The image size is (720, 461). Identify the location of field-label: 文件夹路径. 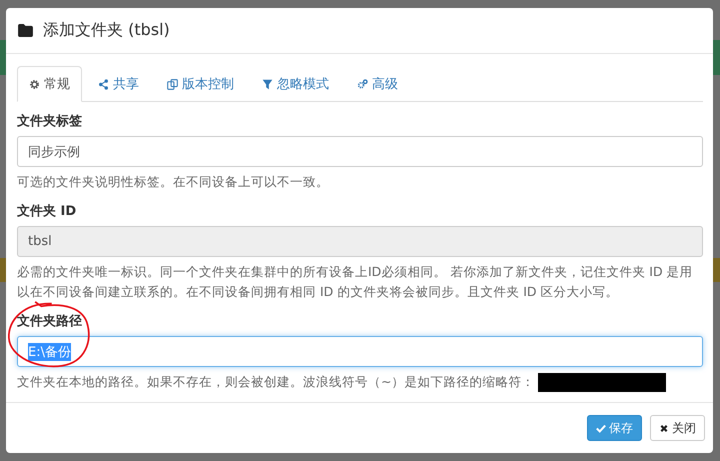
(50, 321).